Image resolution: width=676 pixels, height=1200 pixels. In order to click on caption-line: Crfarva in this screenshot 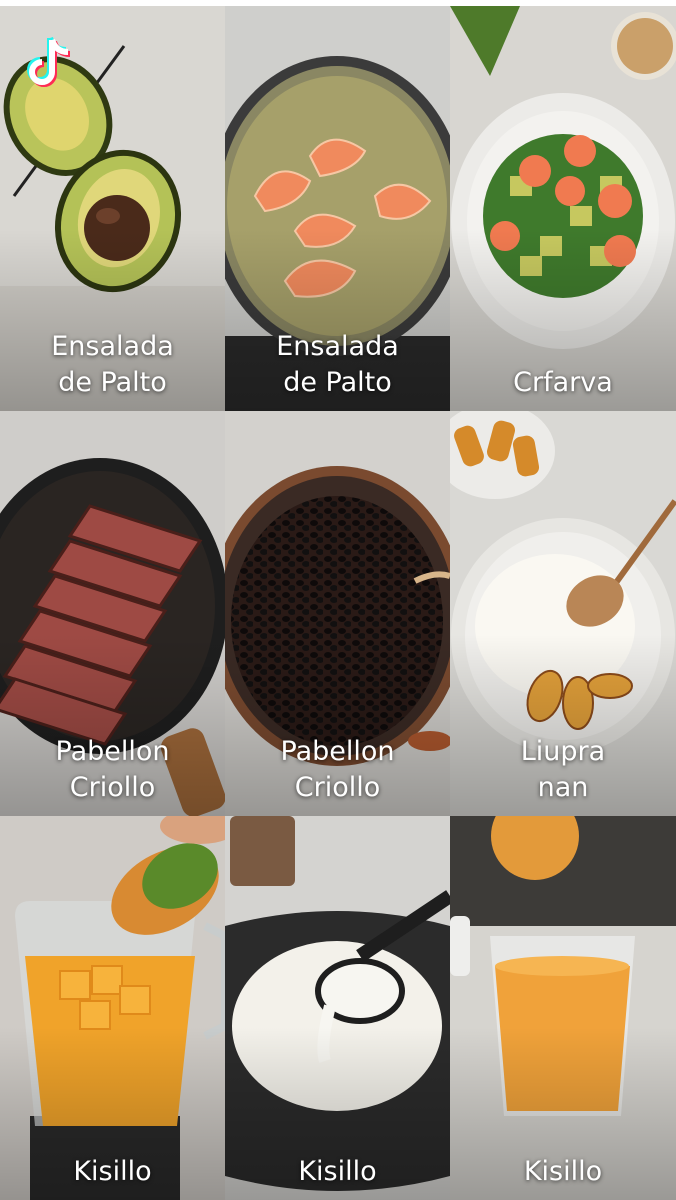, I will do `click(563, 382)`.